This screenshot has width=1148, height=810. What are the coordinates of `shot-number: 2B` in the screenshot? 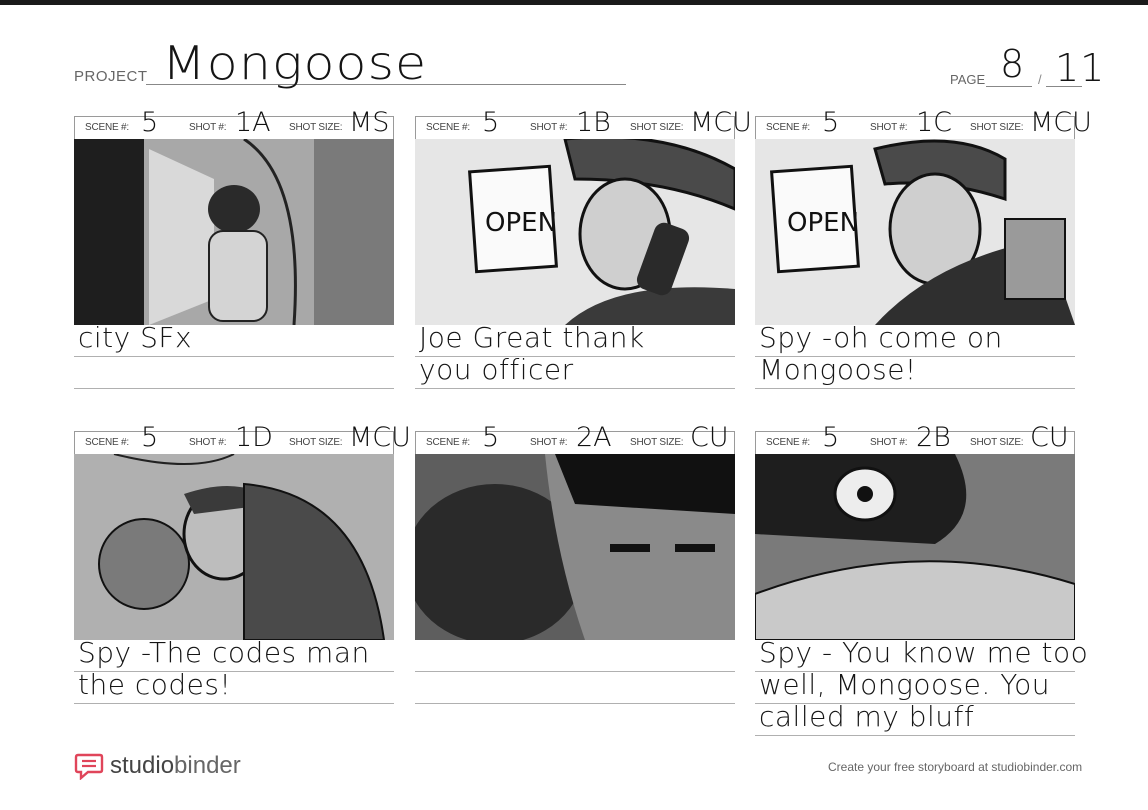 It's located at (933, 437).